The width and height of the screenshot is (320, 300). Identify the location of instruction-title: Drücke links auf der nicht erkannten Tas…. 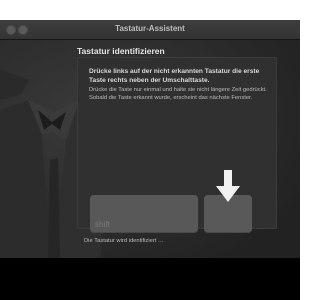
(174, 76).